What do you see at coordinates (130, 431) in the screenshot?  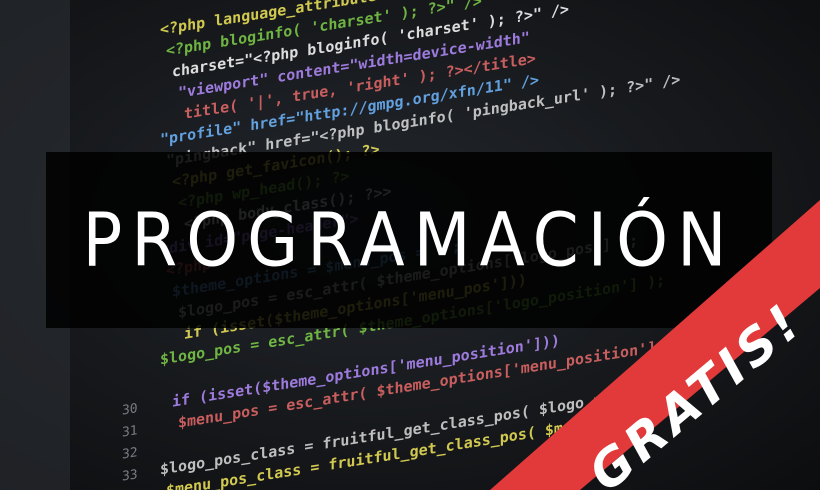 I see `line-number: 31` at bounding box center [130, 431].